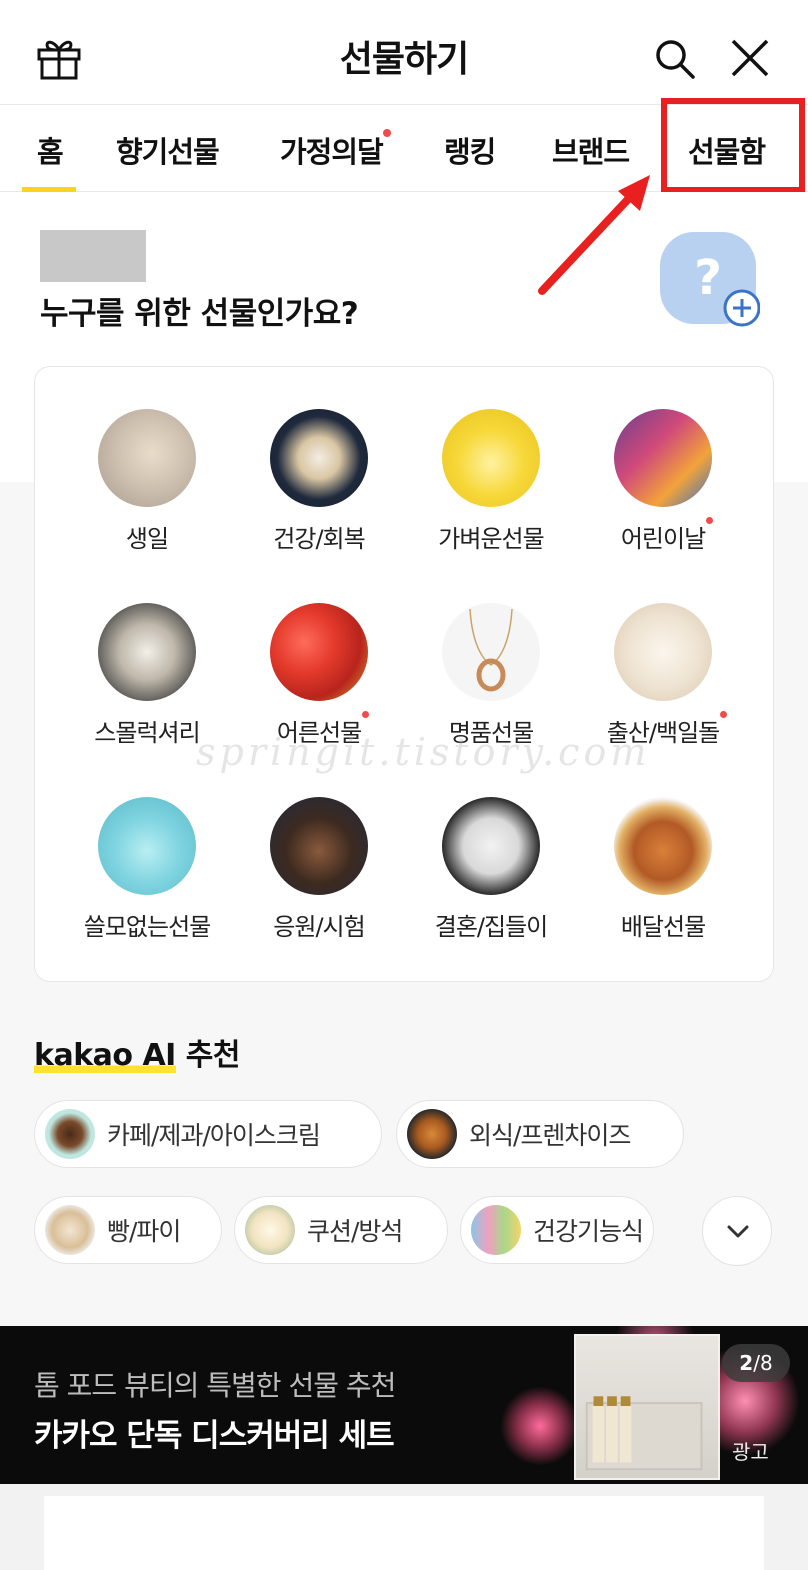  I want to click on close-icon, so click(750, 58).